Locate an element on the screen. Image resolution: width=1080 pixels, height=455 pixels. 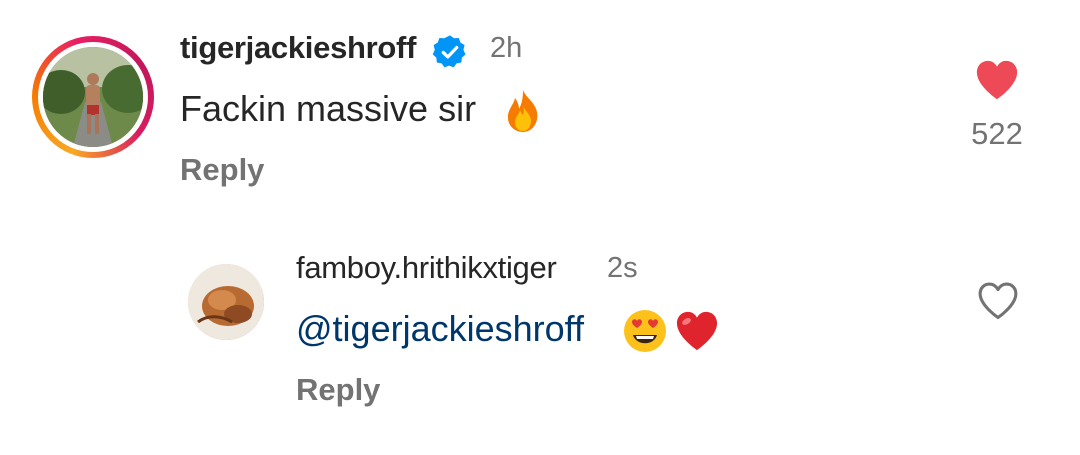
verified-badge-icon is located at coordinates (450, 52).